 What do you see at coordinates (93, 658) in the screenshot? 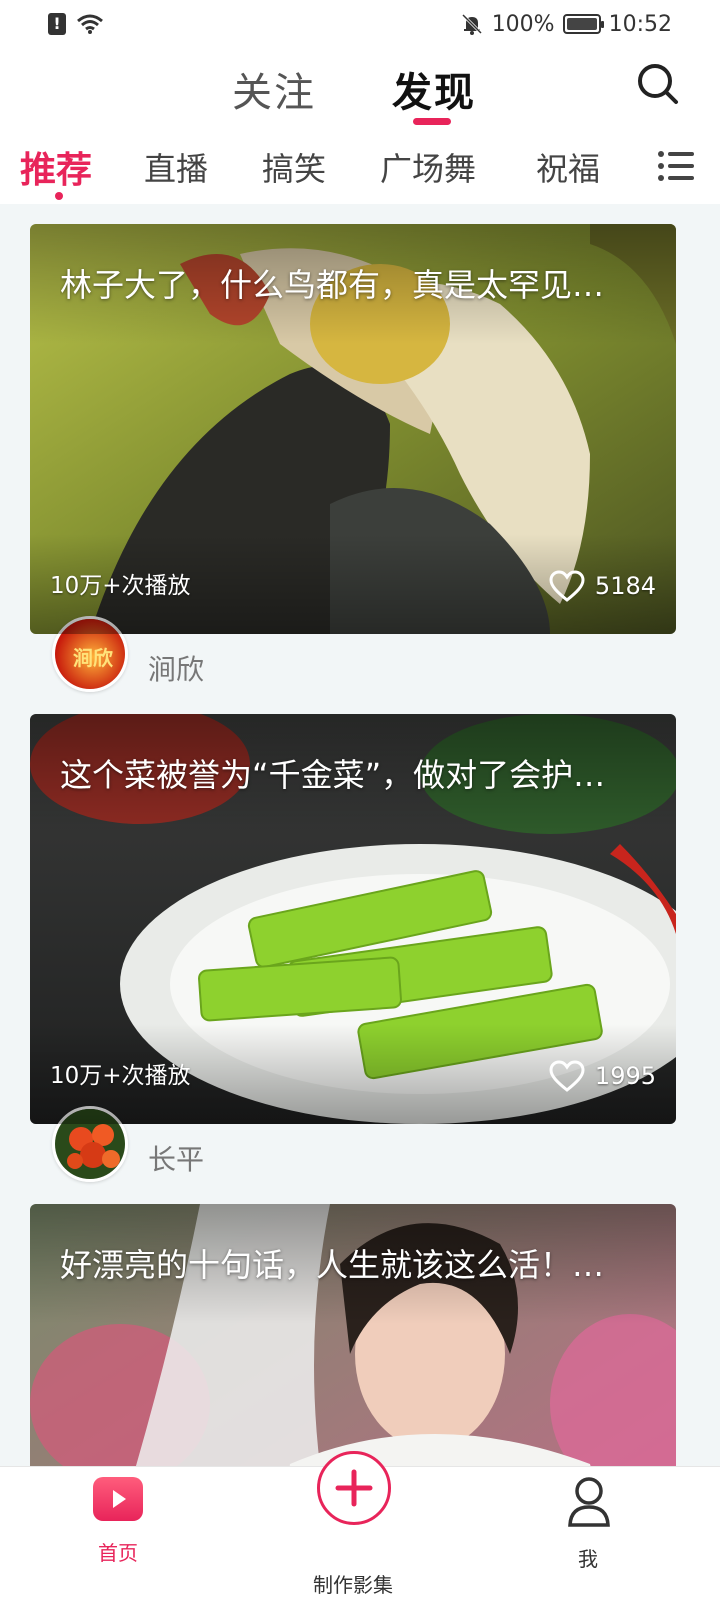
I see `svg-text: 涧欣` at bounding box center [93, 658].